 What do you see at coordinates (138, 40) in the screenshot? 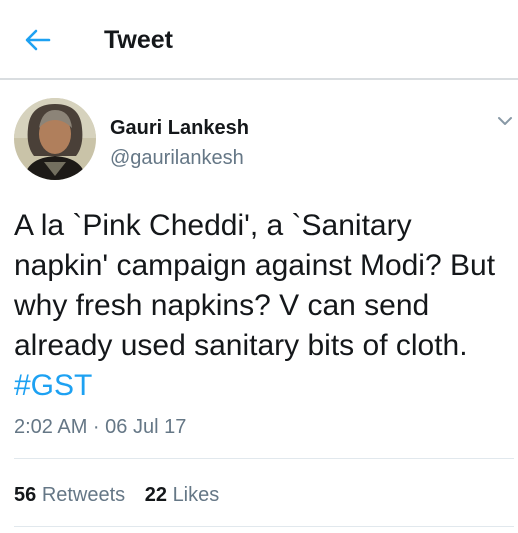
I see `page-title: Tweet` at bounding box center [138, 40].